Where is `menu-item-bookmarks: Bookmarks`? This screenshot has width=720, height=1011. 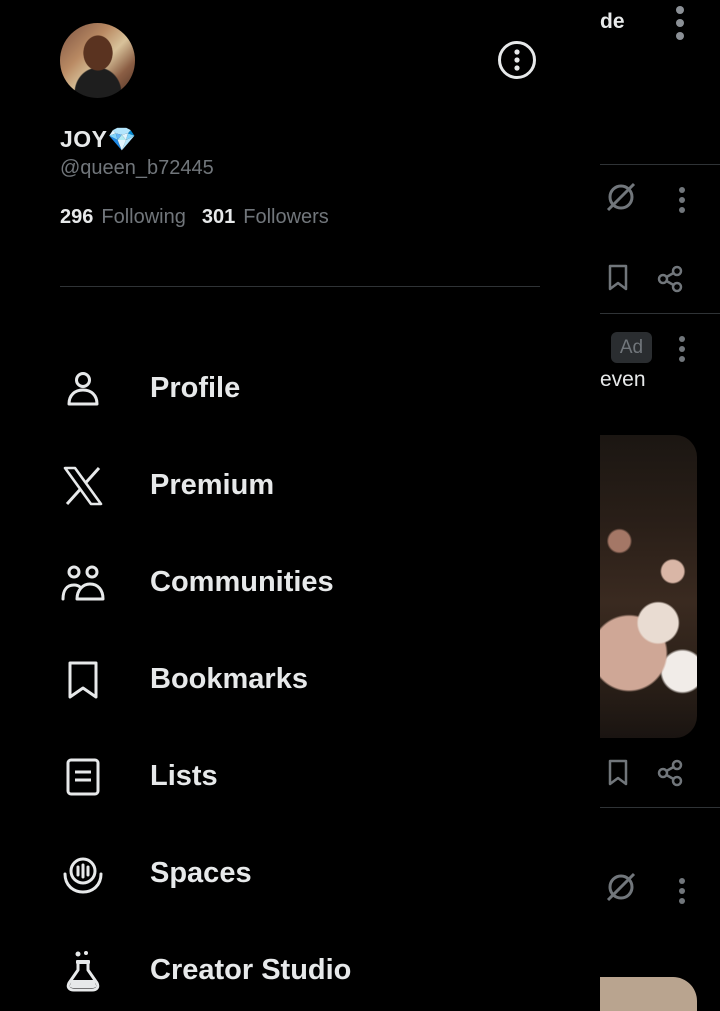 menu-item-bookmarks: Bookmarks is located at coordinates (300, 679).